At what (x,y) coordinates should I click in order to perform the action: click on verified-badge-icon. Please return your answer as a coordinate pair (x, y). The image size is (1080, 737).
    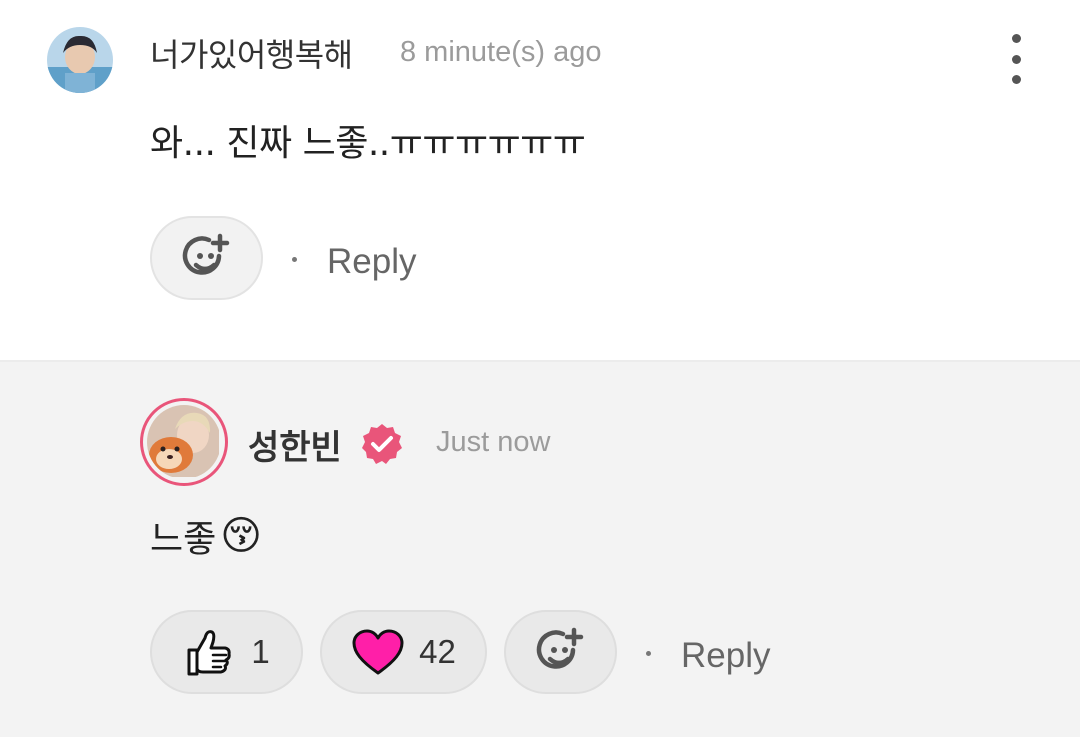
    Looking at the image, I should click on (382, 444).